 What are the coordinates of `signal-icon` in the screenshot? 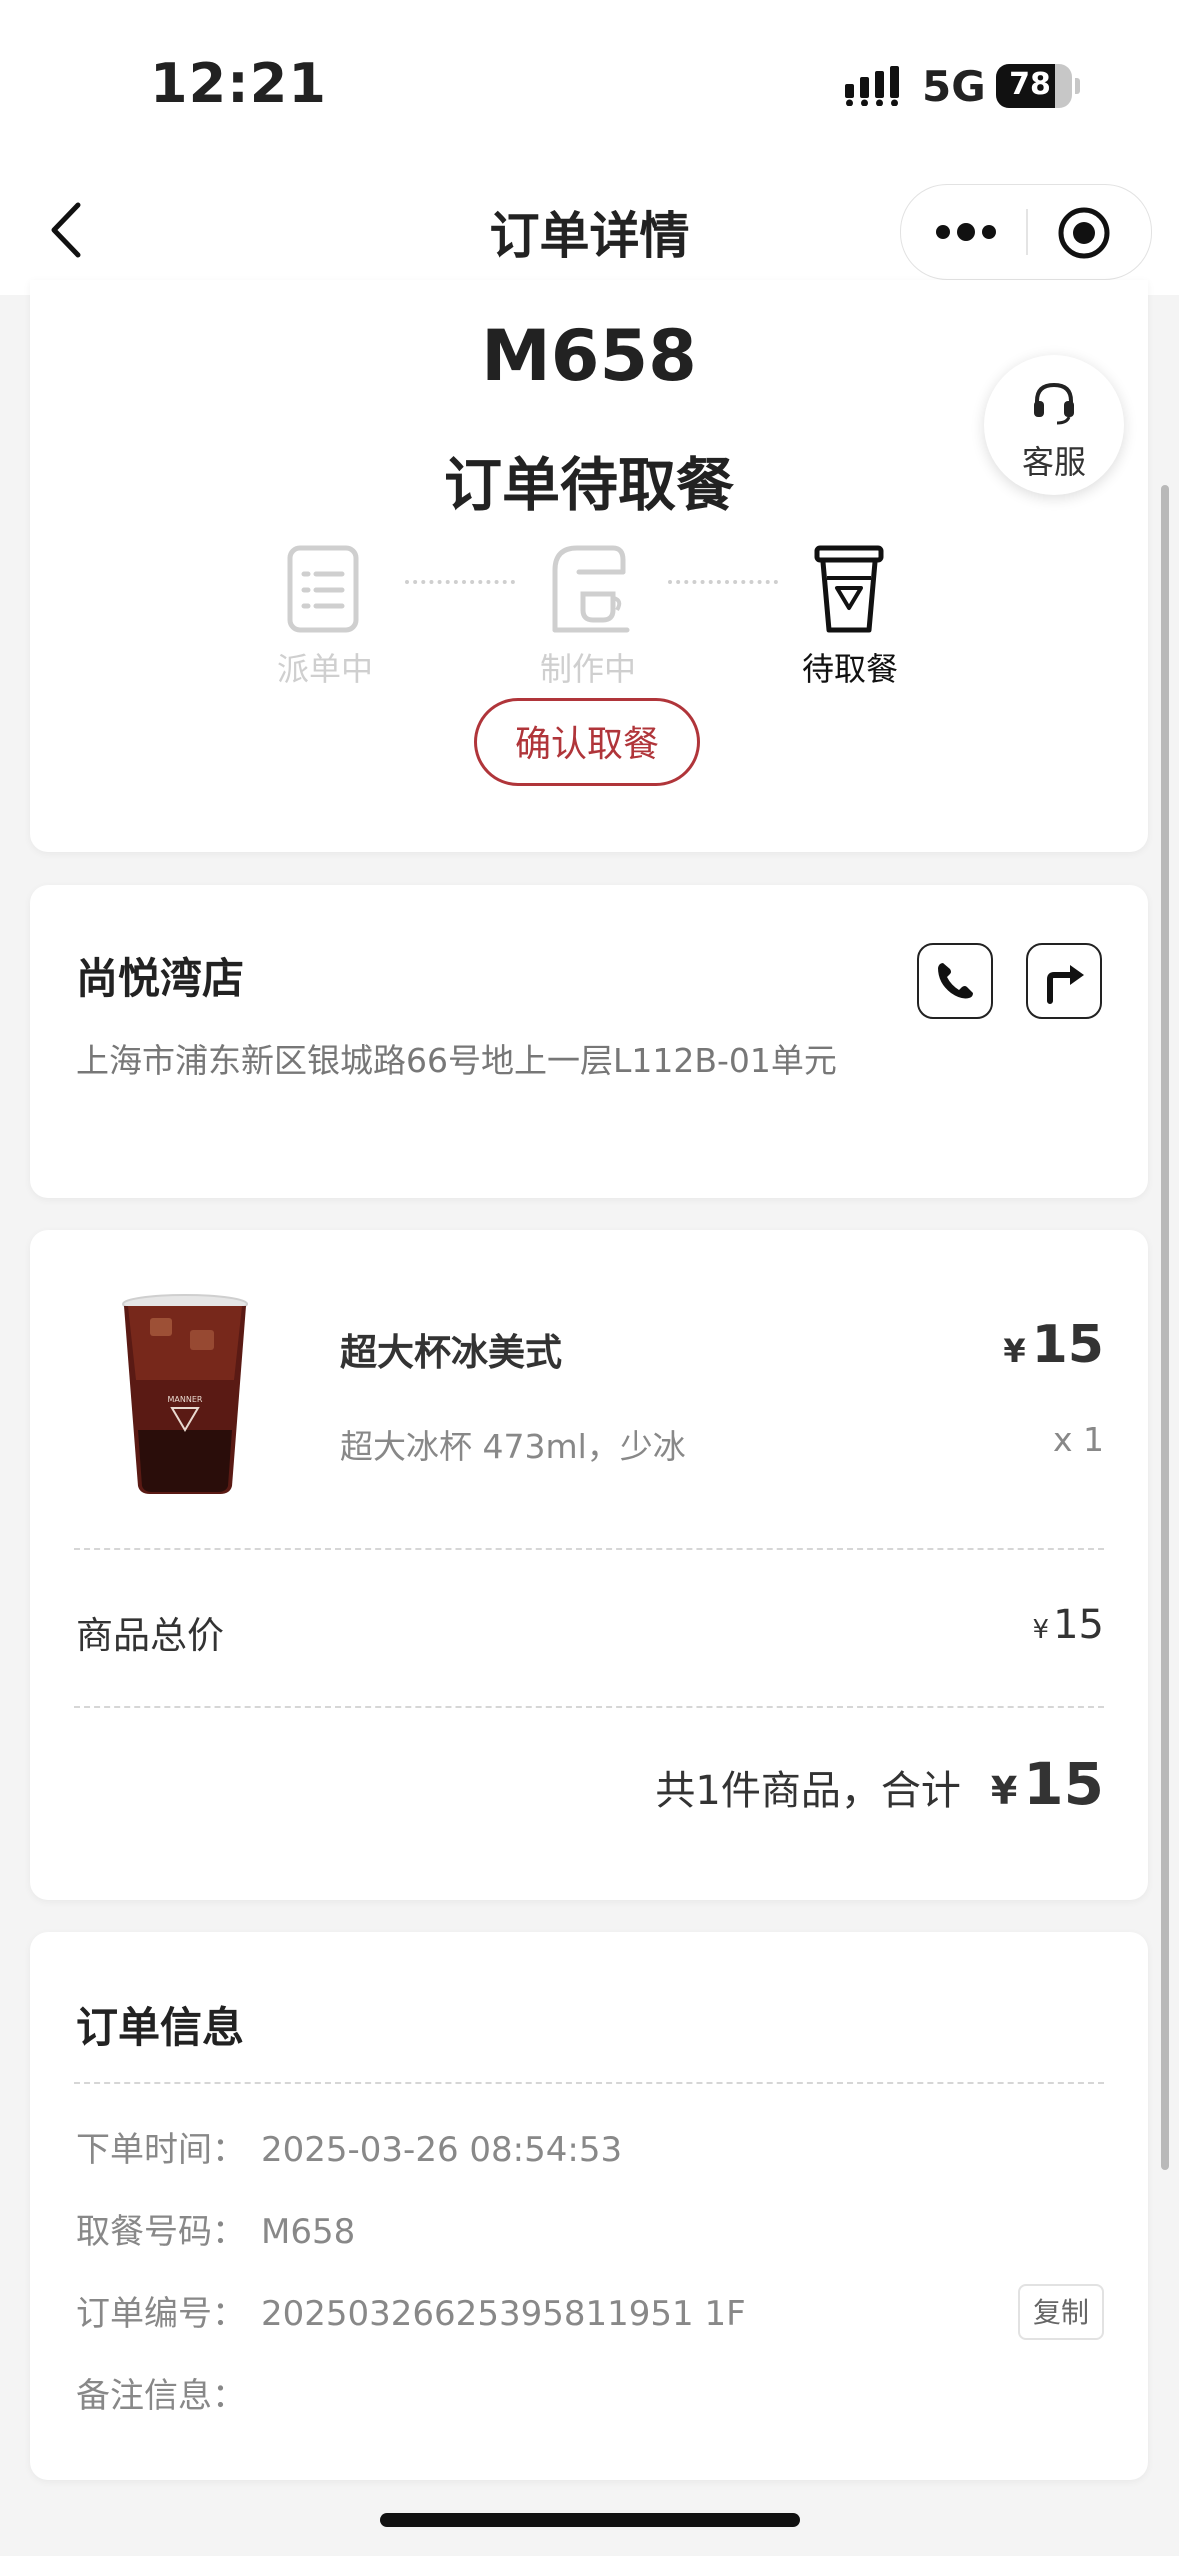 It's located at (872, 86).